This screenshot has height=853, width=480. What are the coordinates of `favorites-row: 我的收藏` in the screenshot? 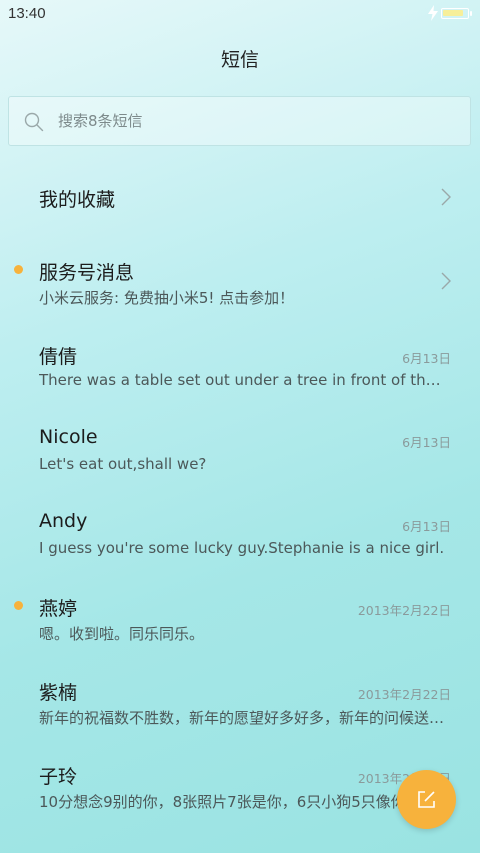 It's located at (240, 198).